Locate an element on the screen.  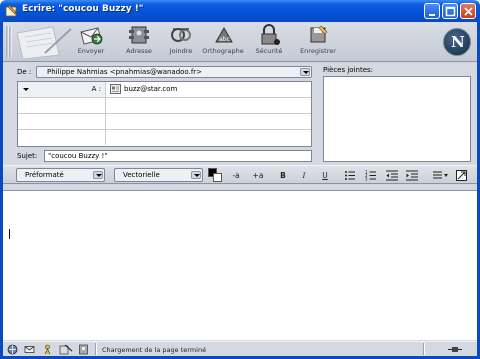
numbered-list-icon: 1 2 3 is located at coordinates (371, 175).